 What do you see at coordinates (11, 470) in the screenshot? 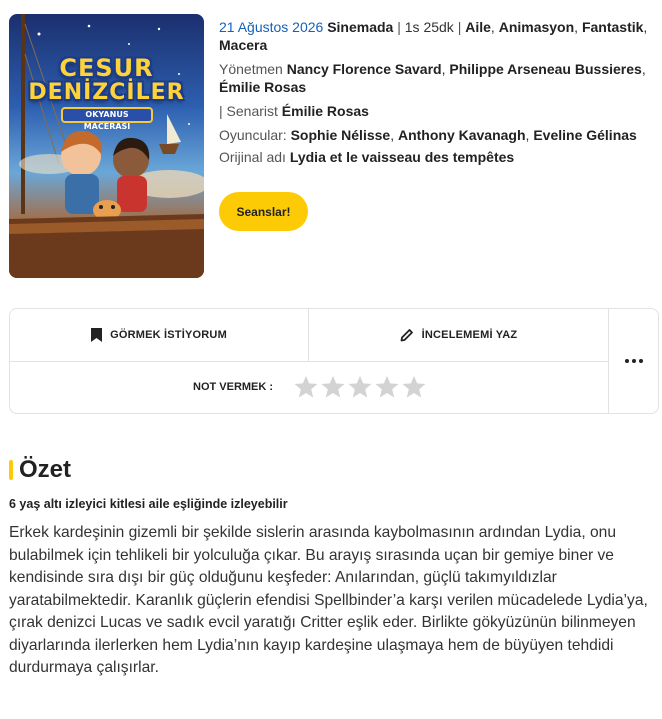
I see `accent-bar` at bounding box center [11, 470].